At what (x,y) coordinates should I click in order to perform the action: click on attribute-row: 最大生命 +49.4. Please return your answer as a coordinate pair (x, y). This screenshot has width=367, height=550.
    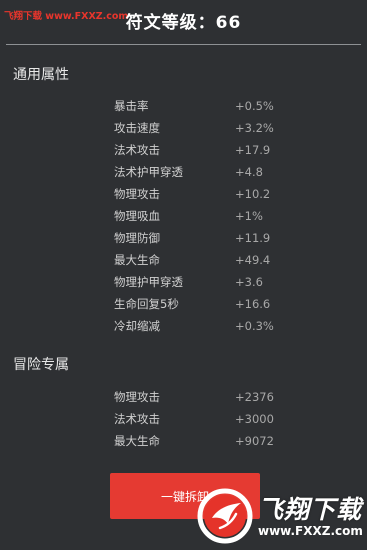
    Looking at the image, I should click on (234, 260).